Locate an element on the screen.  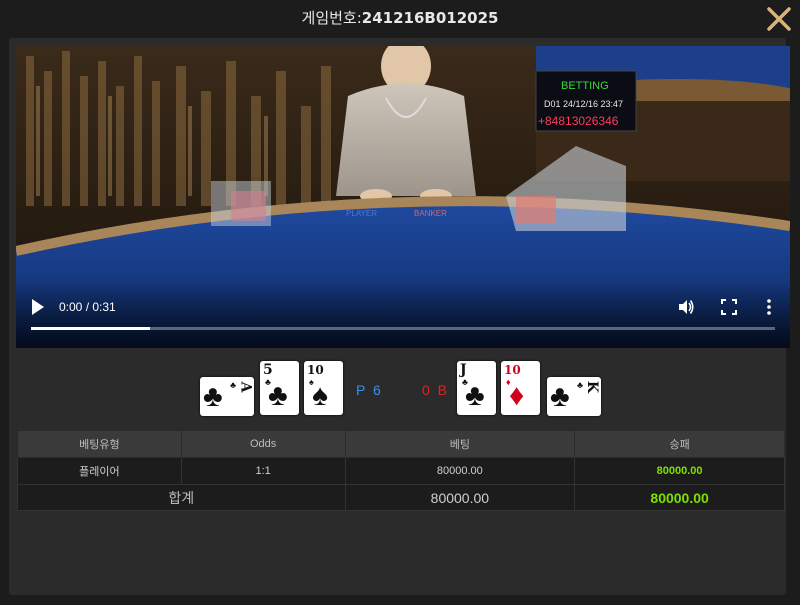
header-result: 승패 is located at coordinates (679, 444).